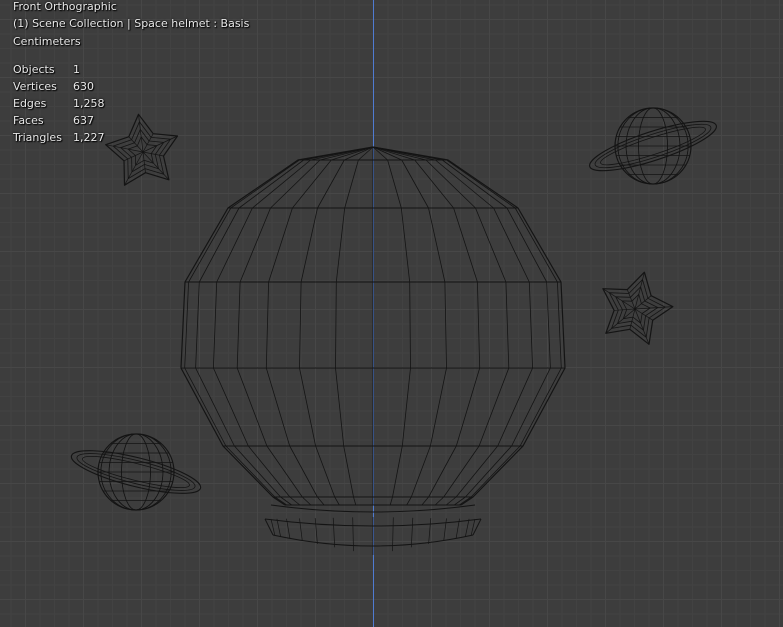  I want to click on star-wireframe-top-left, so click(142, 149).